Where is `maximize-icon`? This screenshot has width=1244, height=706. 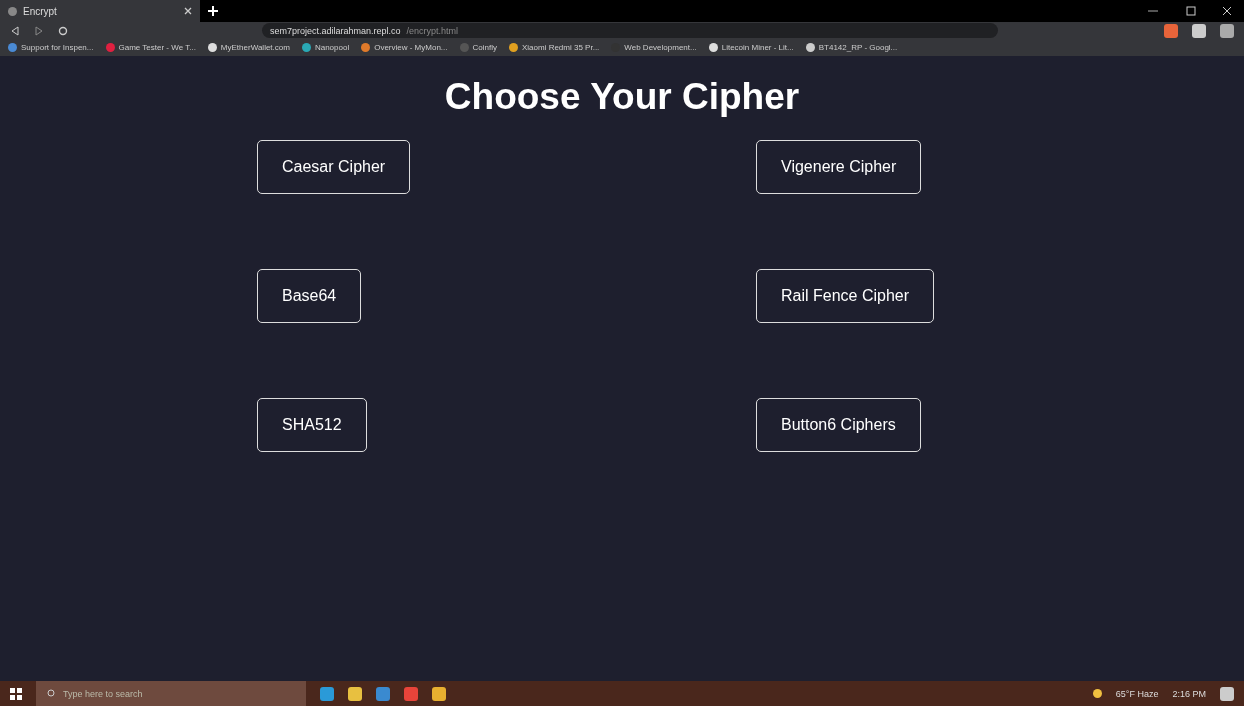
maximize-icon is located at coordinates (1191, 11).